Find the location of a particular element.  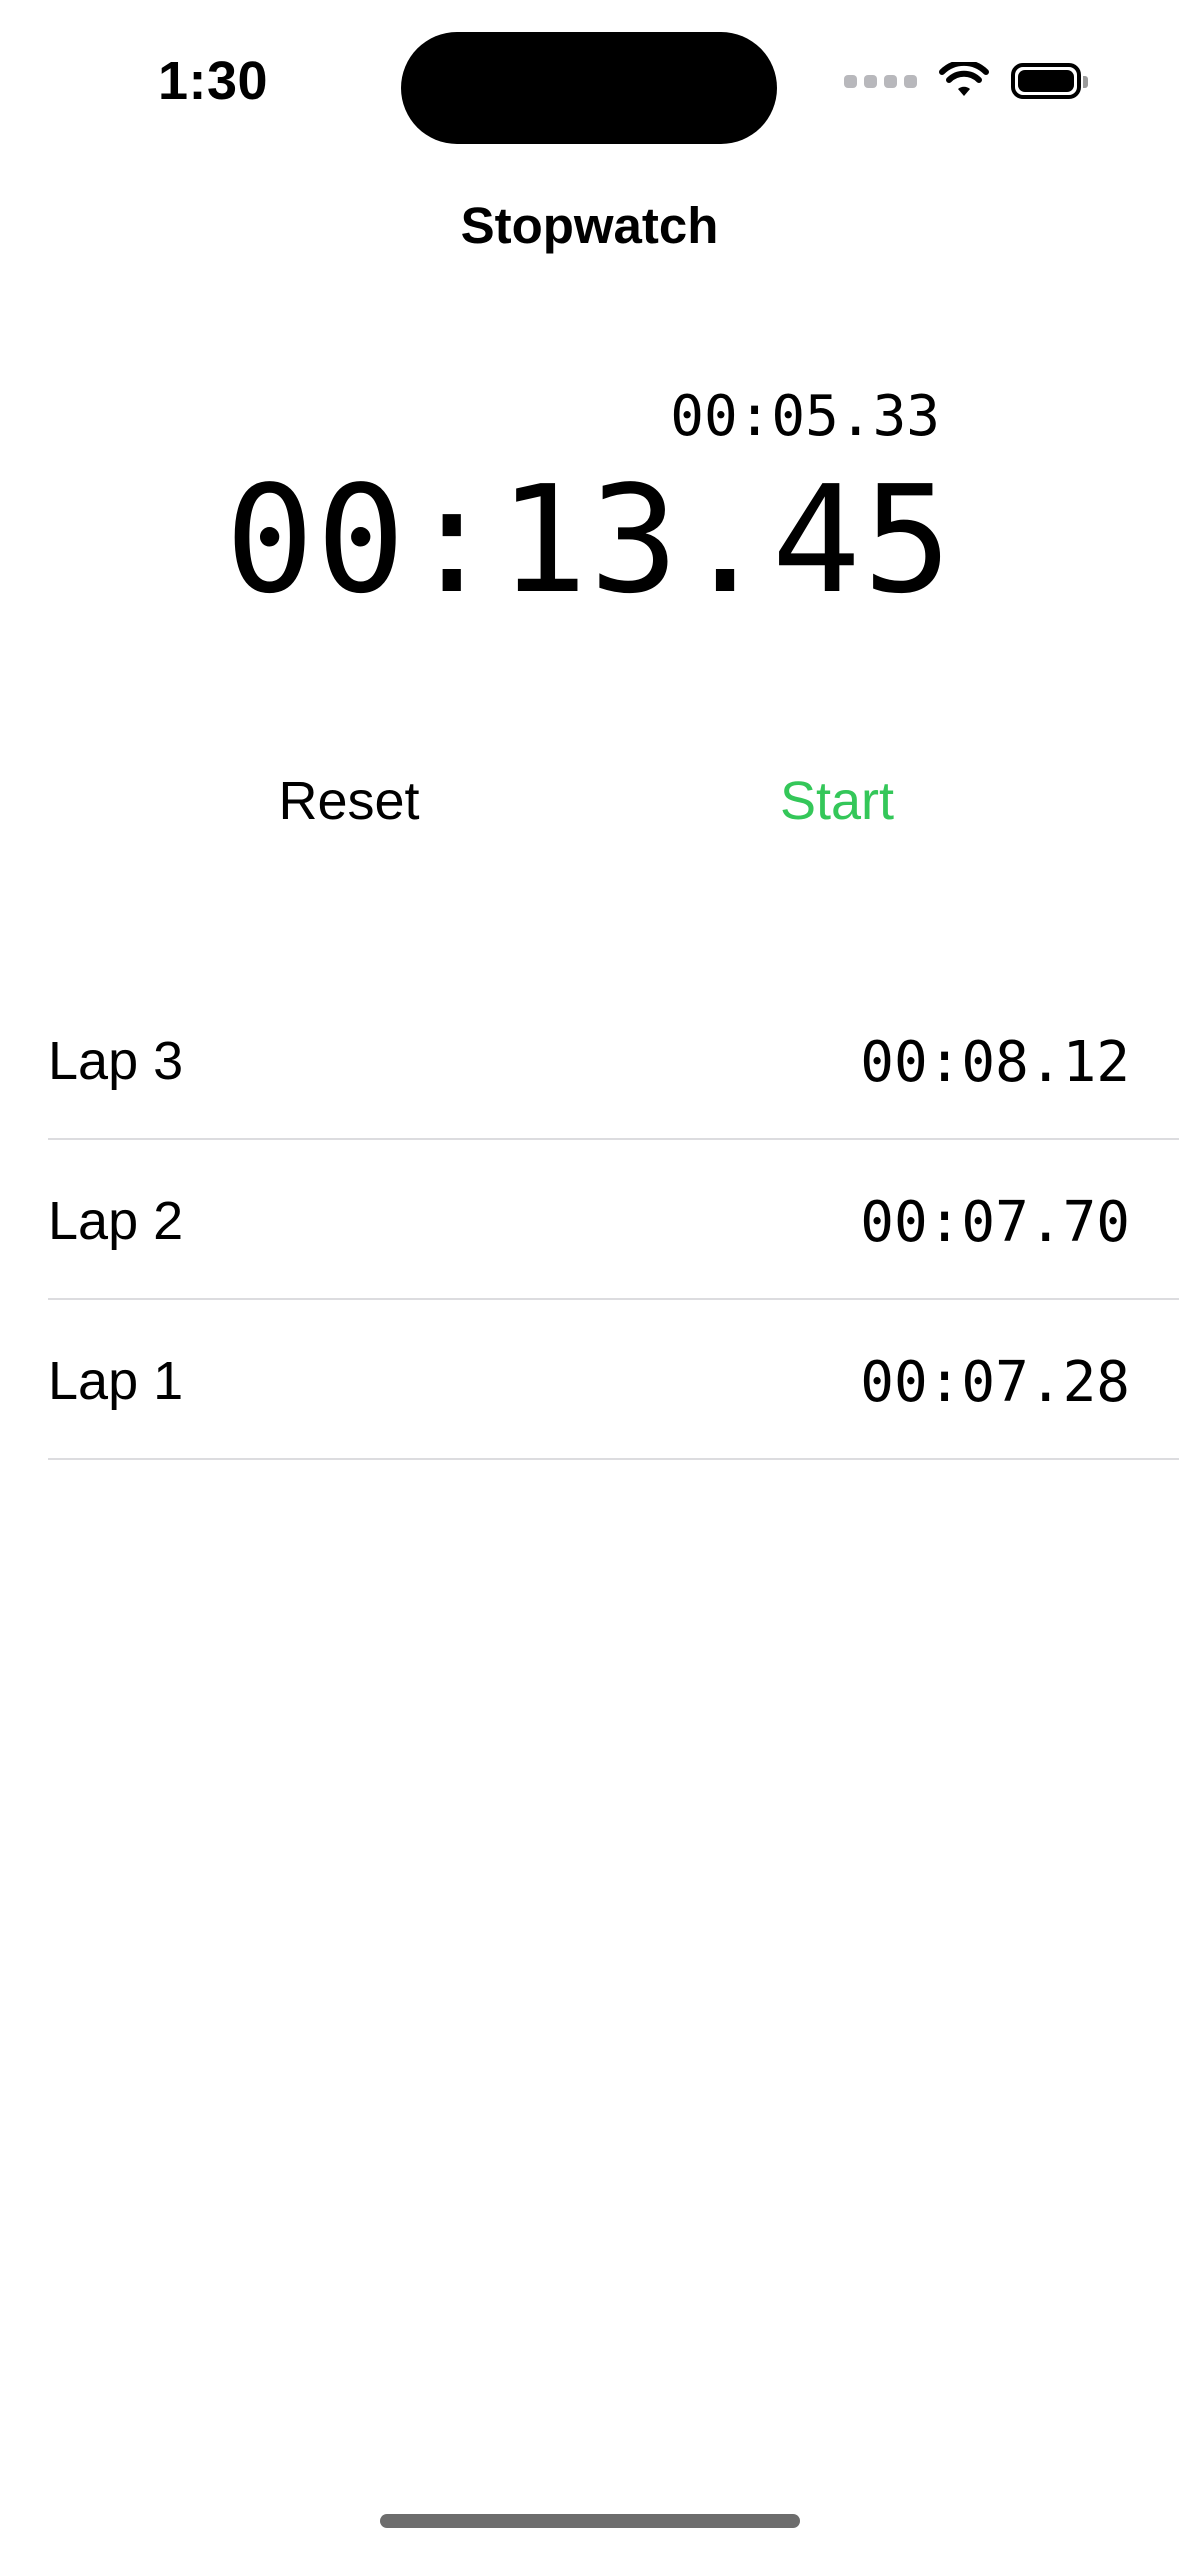

lap-row: Lap 2 00:07.70 is located at coordinates (613, 1220).